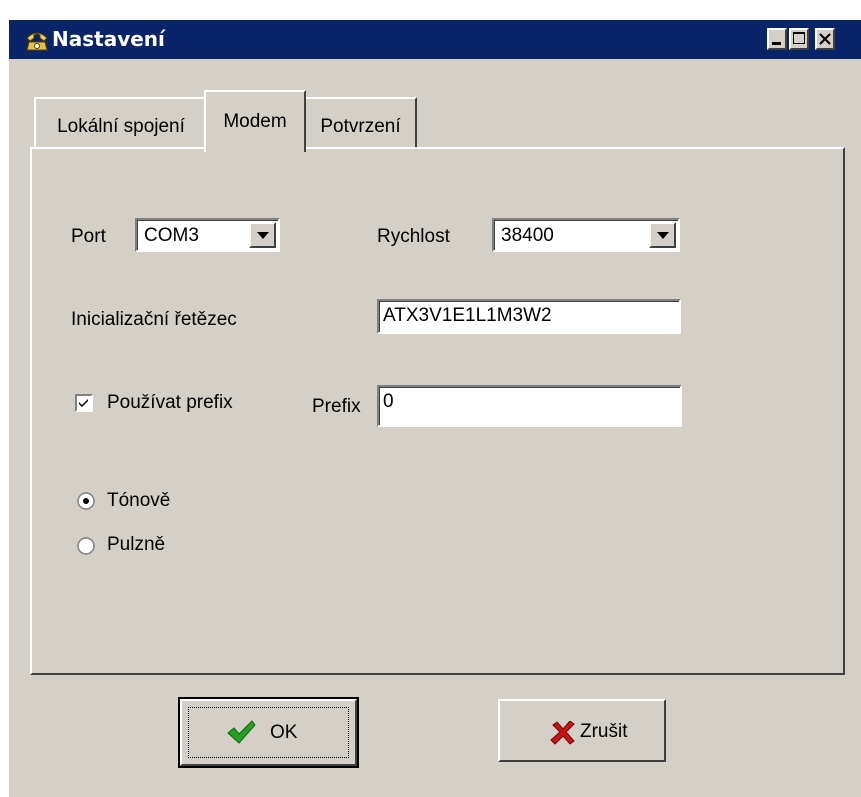  What do you see at coordinates (284, 732) in the screenshot?
I see `ok-label: OK` at bounding box center [284, 732].